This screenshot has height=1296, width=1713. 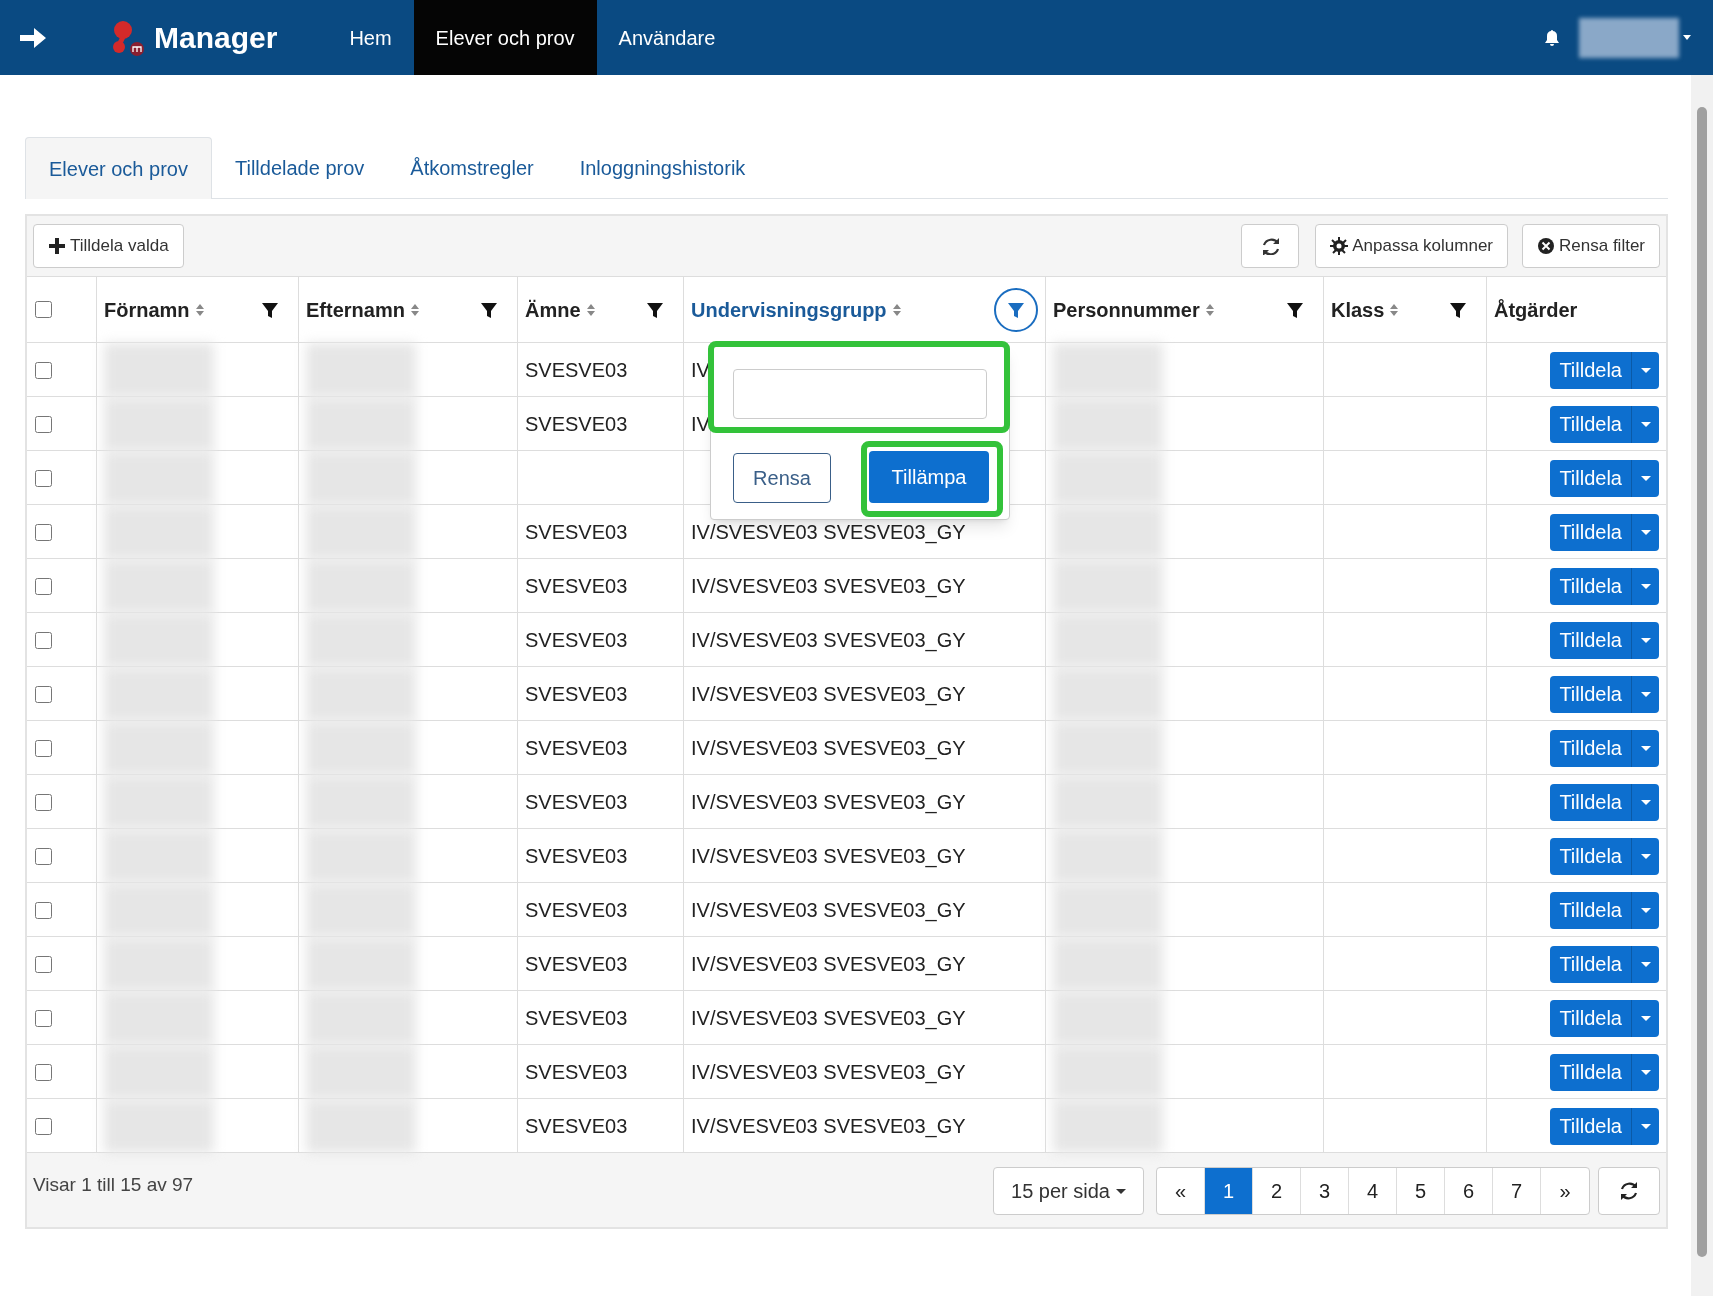 What do you see at coordinates (370, 37) in the screenshot?
I see `nav-item: Hem` at bounding box center [370, 37].